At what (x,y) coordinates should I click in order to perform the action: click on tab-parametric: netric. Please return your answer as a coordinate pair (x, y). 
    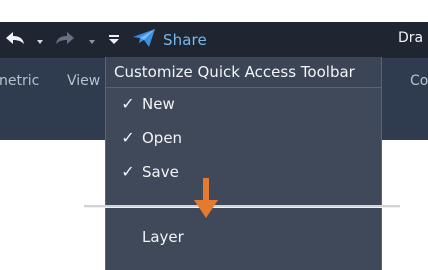
    Looking at the image, I should click on (19, 81).